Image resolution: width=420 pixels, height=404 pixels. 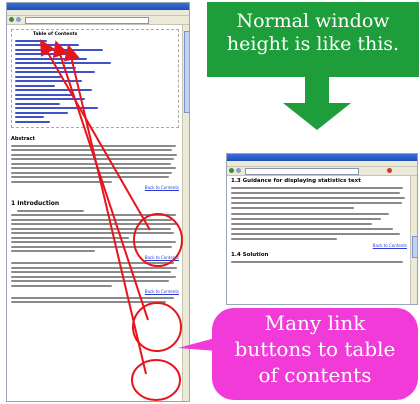 I want to click on link-arrow, so click(x=95, y=135).